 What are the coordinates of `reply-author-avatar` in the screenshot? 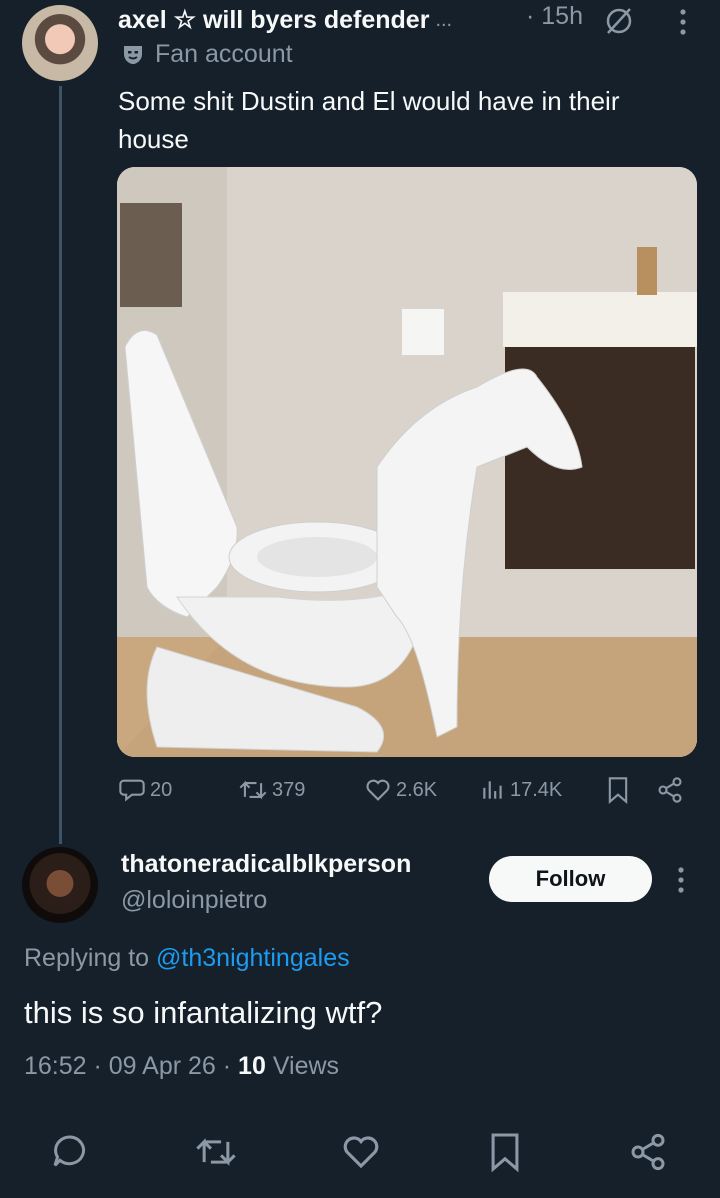 It's located at (60, 885).